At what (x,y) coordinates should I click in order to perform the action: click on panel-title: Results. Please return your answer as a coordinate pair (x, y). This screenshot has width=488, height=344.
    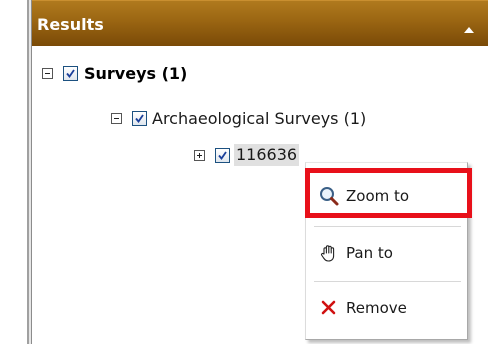
    Looking at the image, I should click on (70, 24).